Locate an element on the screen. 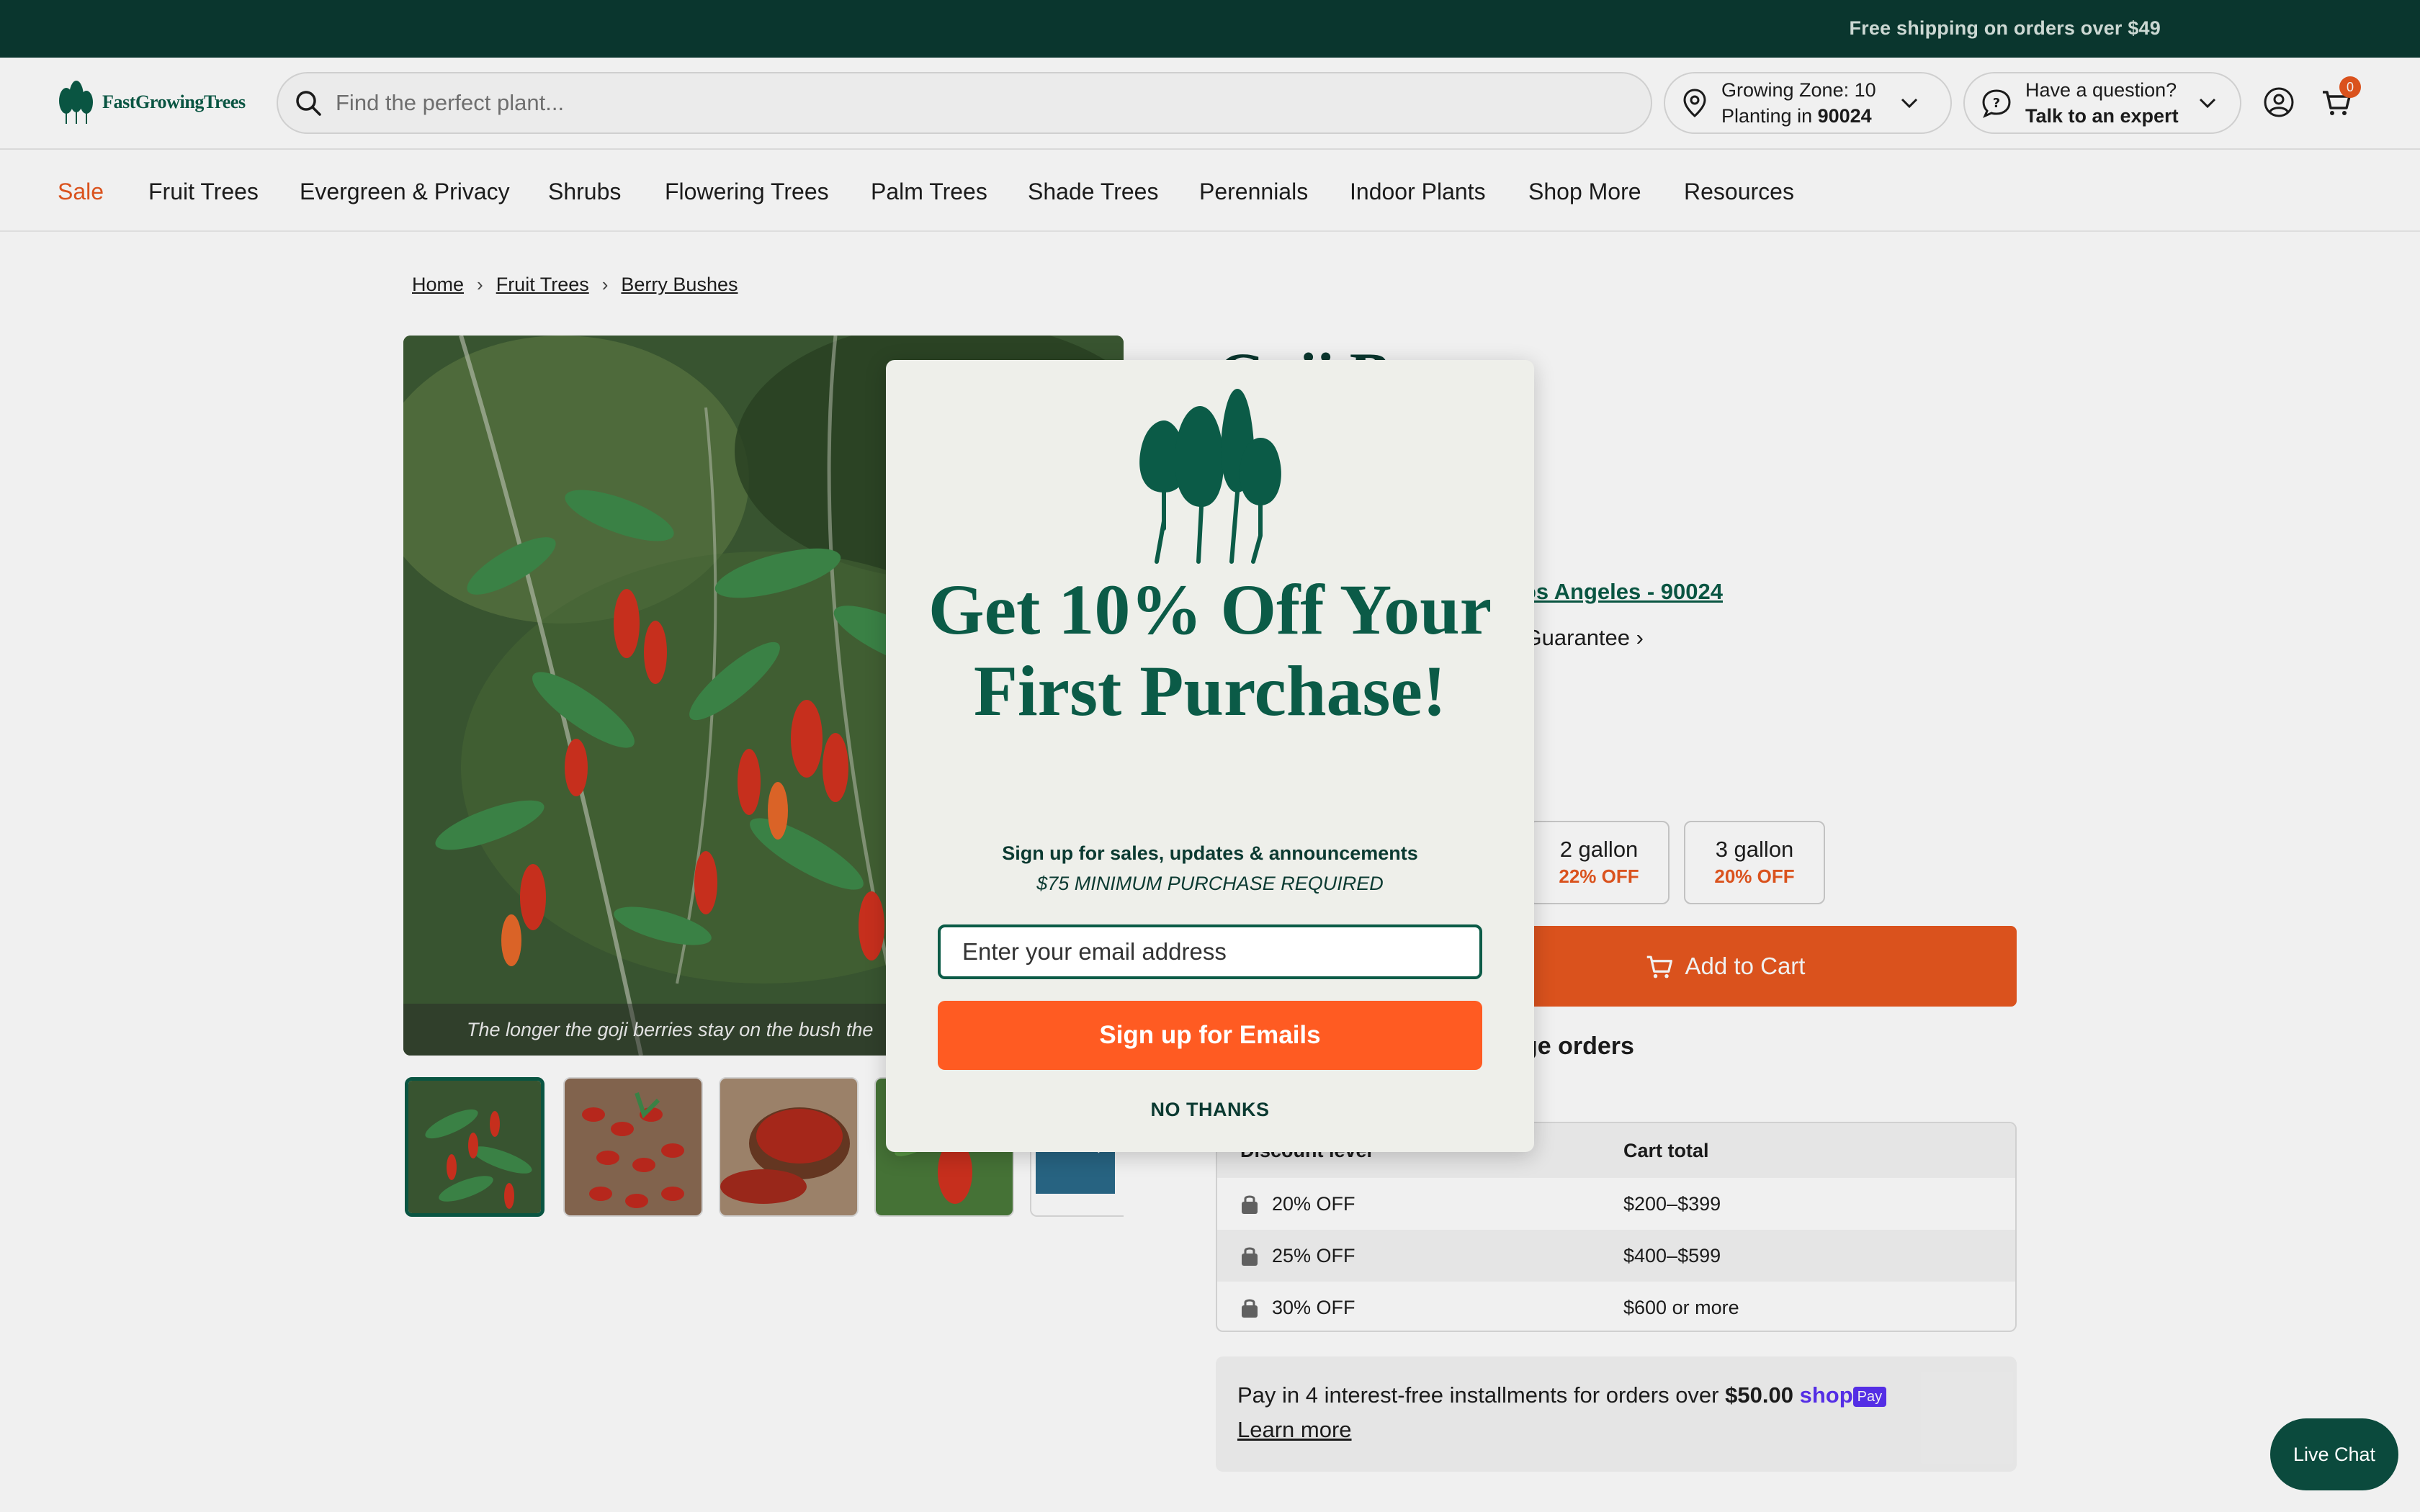 This screenshot has width=2420, height=1512. email-field is located at coordinates (1210, 951).